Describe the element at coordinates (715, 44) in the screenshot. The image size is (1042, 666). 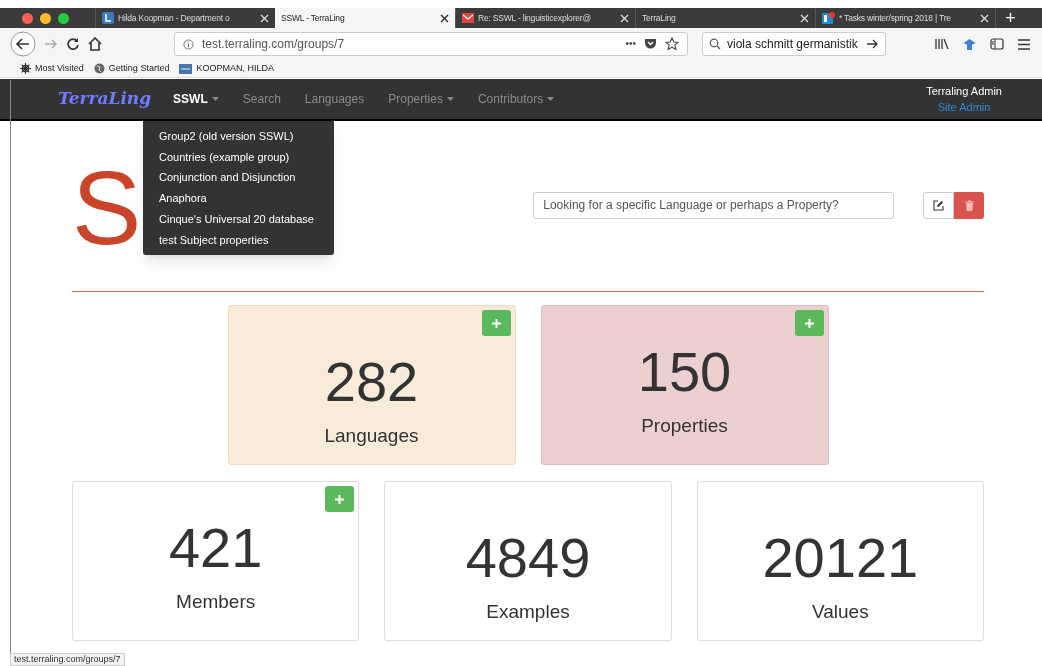
I see `search-icon` at that location.